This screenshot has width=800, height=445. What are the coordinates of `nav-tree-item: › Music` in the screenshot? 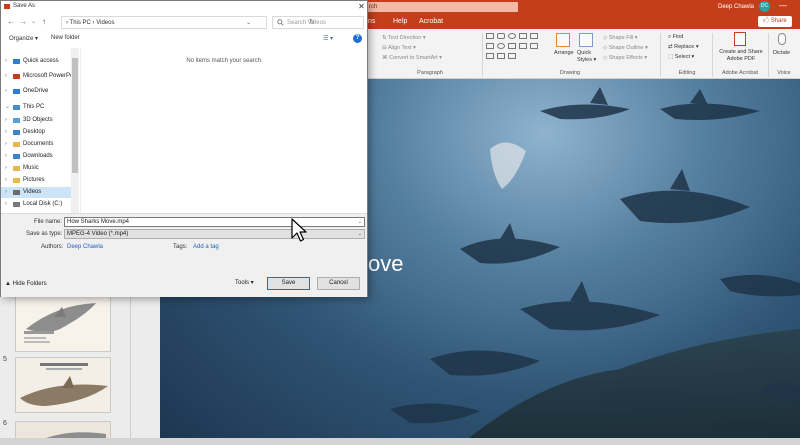 It's located at (37, 168).